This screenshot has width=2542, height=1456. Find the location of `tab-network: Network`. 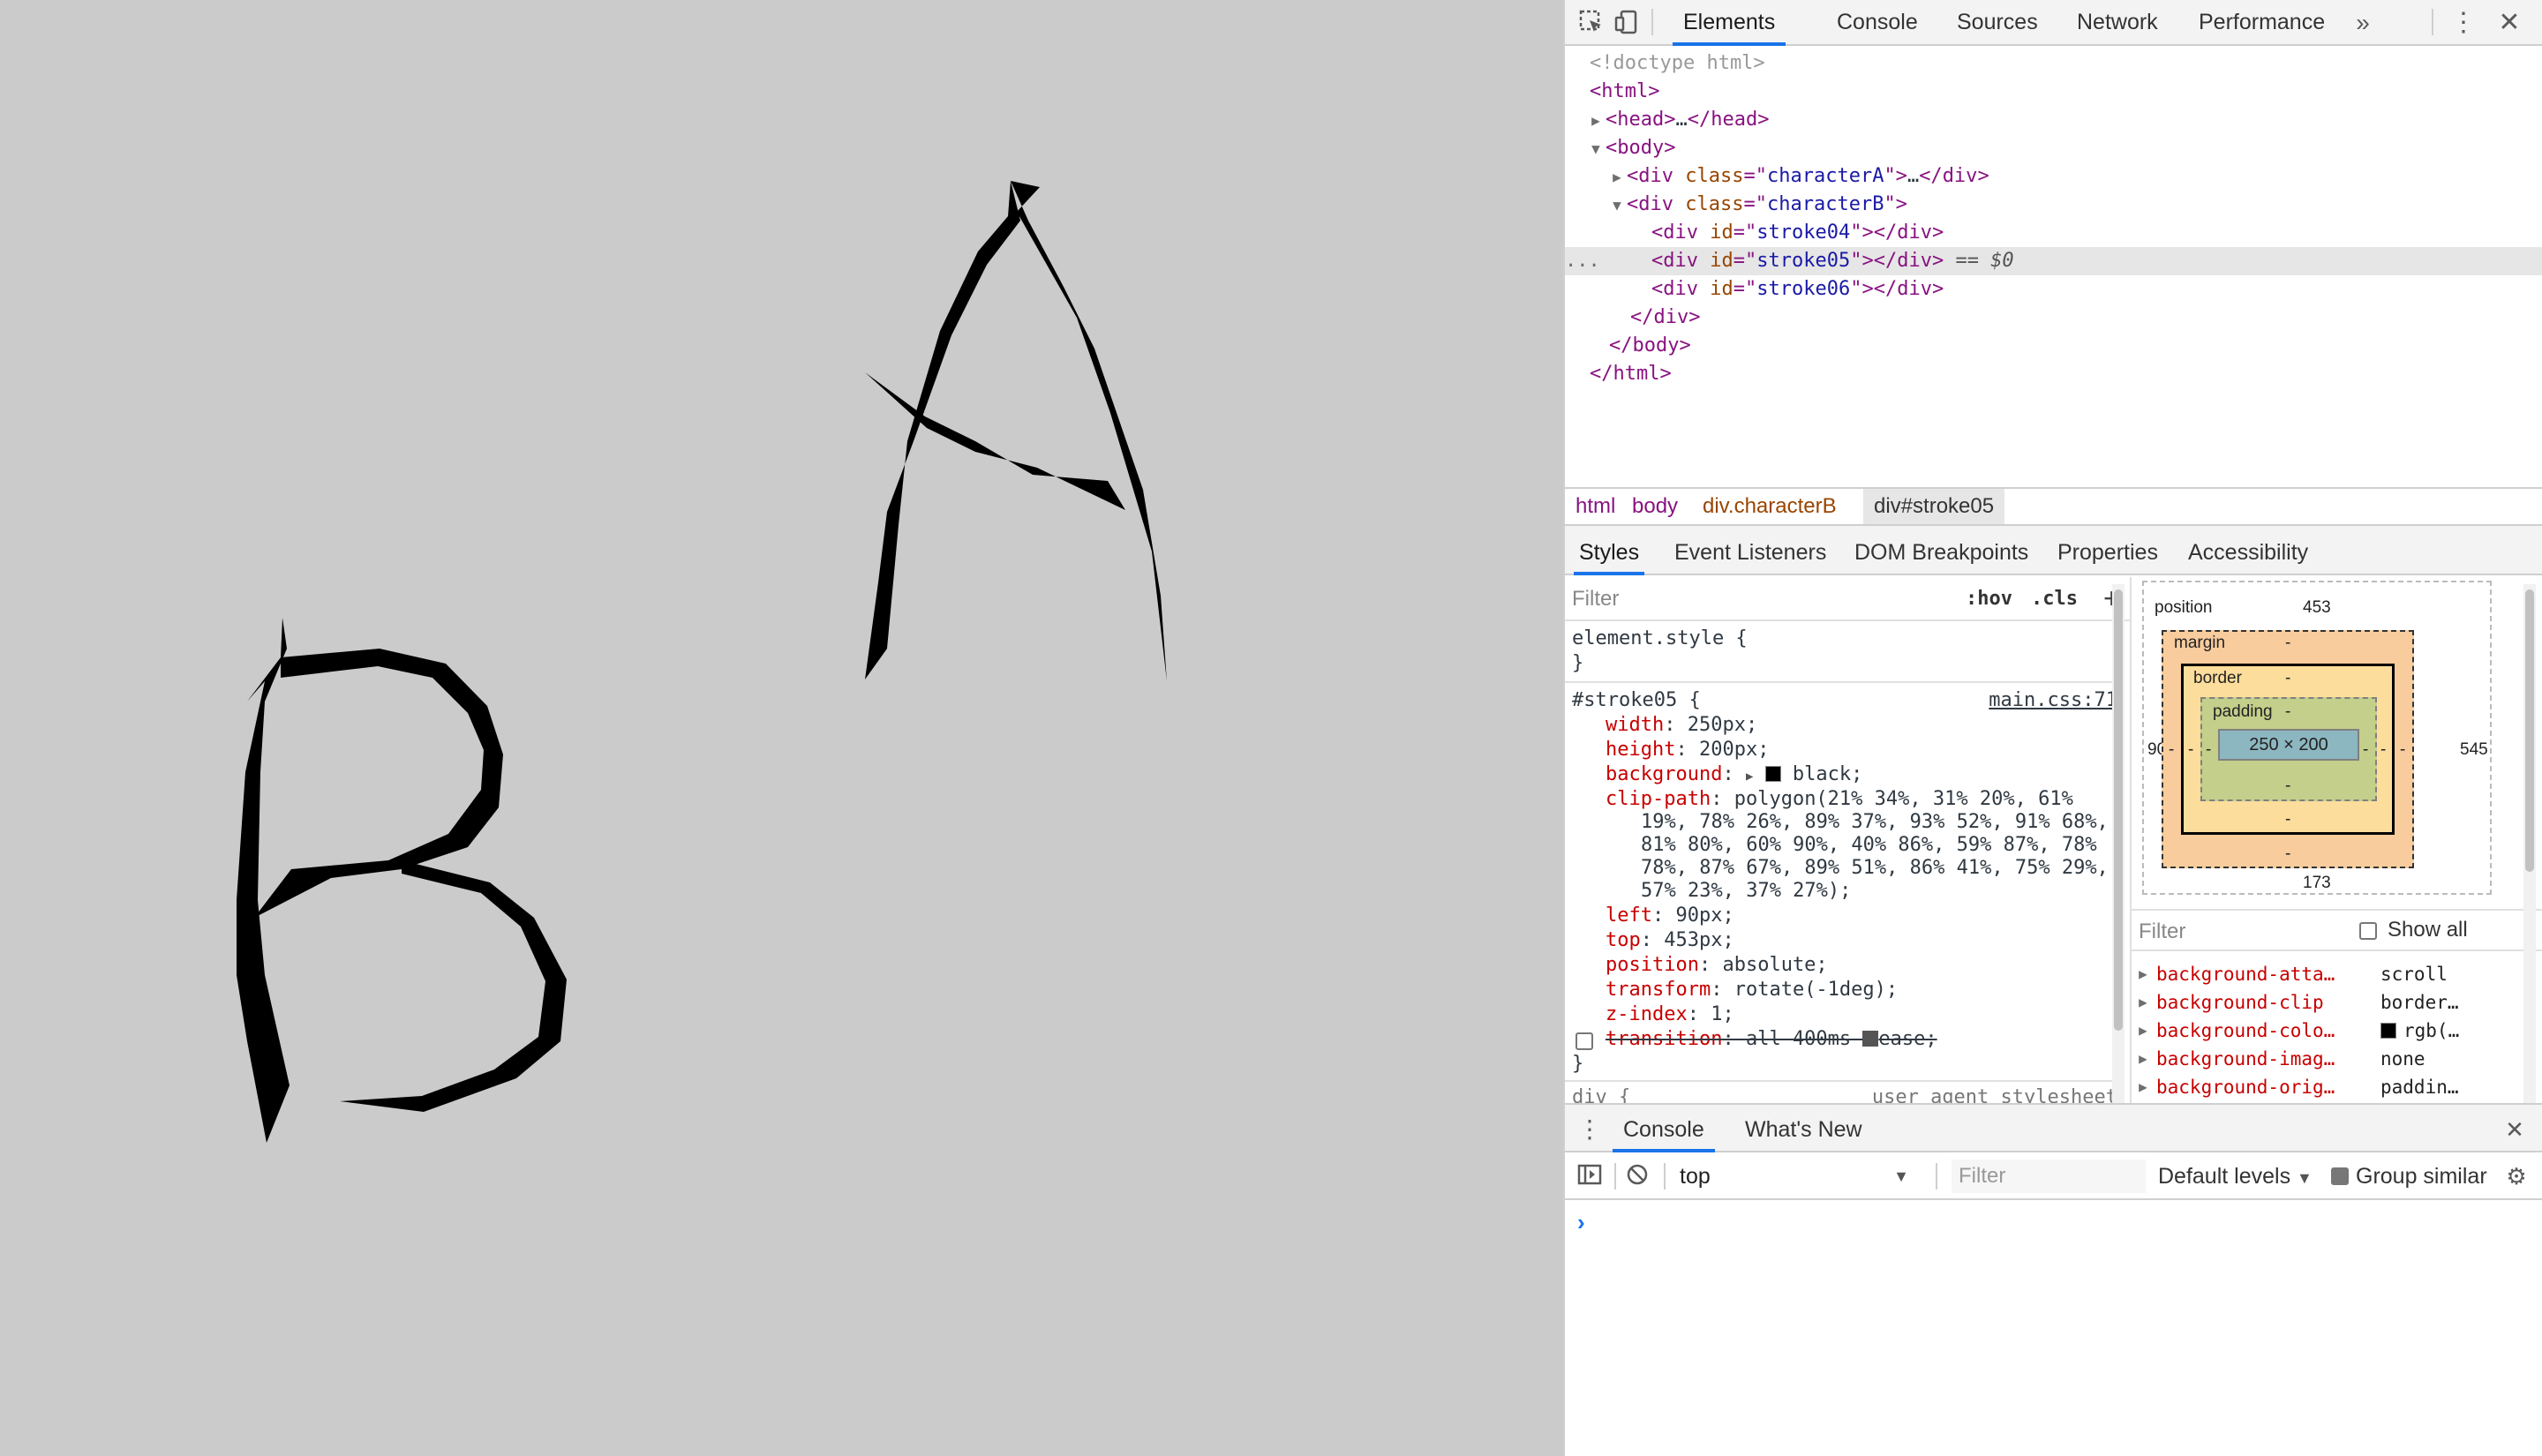

tab-network: Network is located at coordinates (2117, 23).